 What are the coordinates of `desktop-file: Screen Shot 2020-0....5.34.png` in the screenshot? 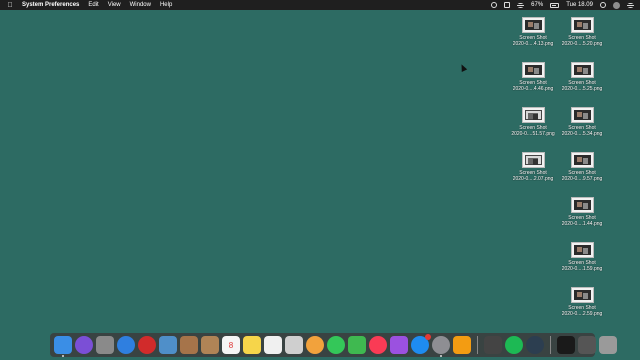 It's located at (582, 122).